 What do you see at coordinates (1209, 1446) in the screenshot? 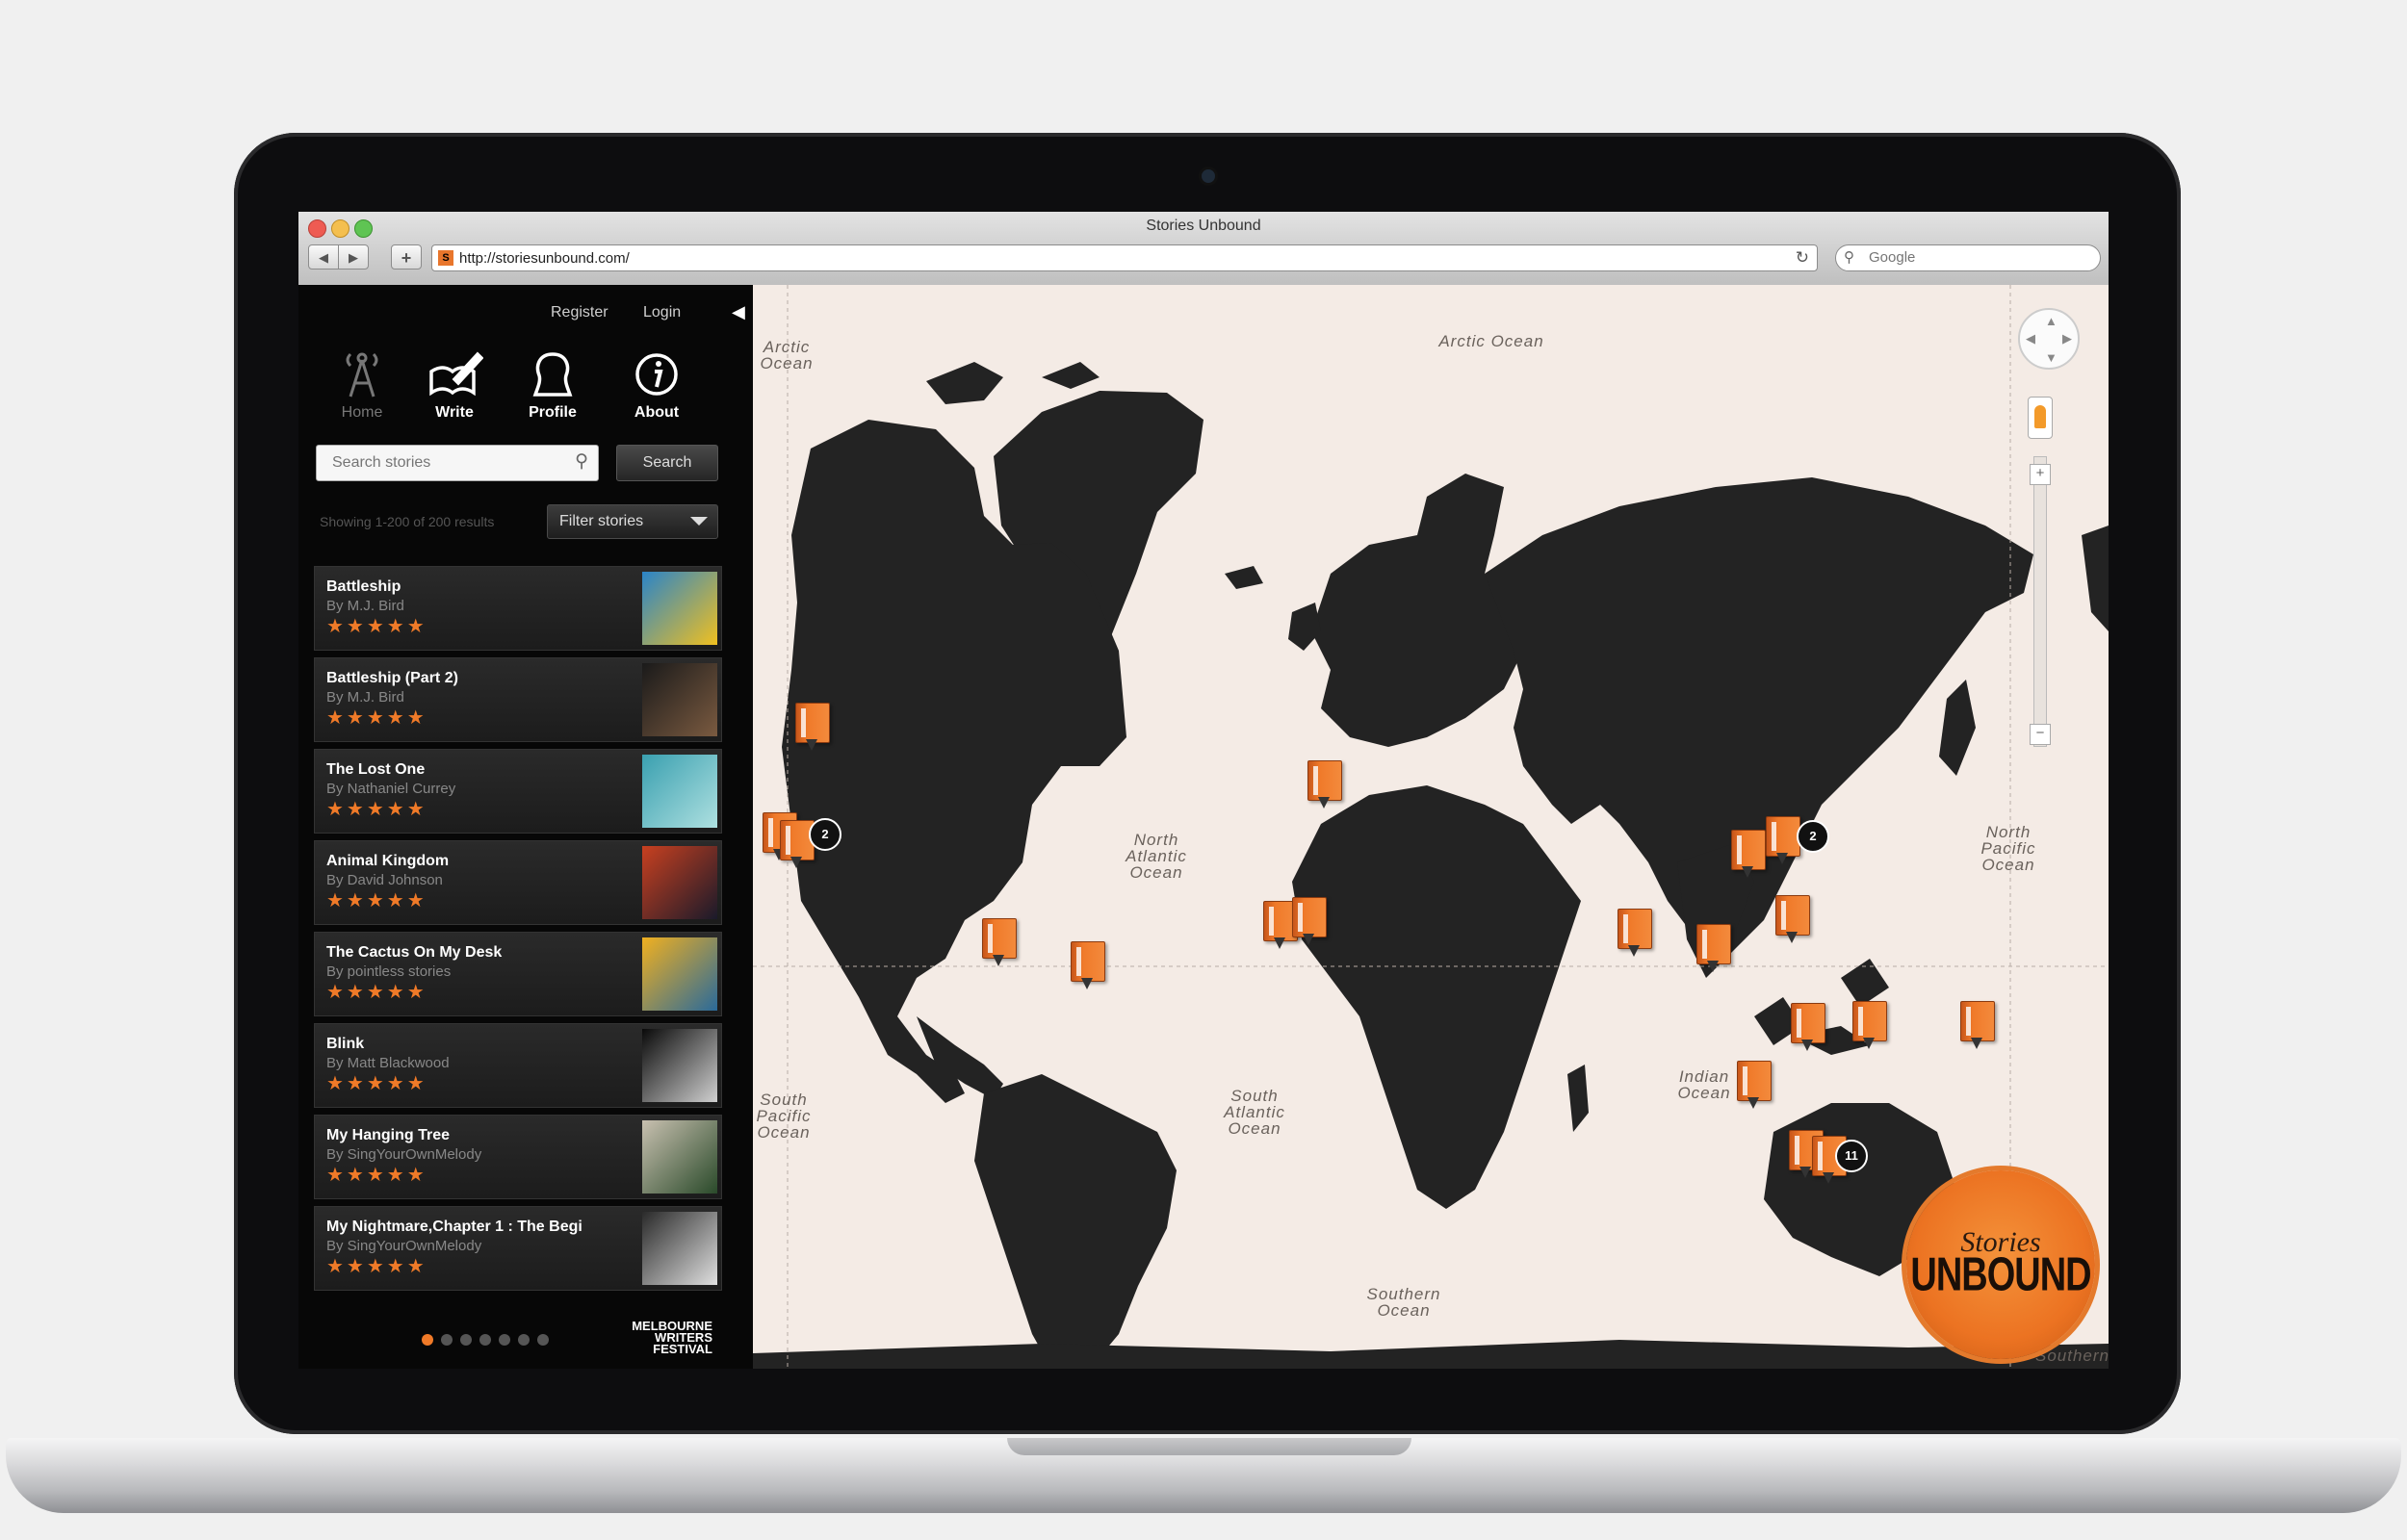
I see `base-notch` at bounding box center [1209, 1446].